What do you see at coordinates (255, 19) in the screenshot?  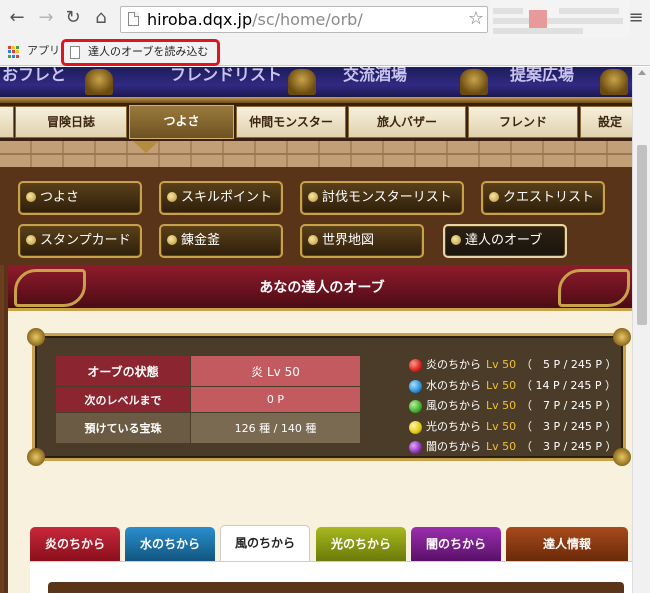 I see `url-text: hiroba.dqx.jp/sc/home/orb/` at bounding box center [255, 19].